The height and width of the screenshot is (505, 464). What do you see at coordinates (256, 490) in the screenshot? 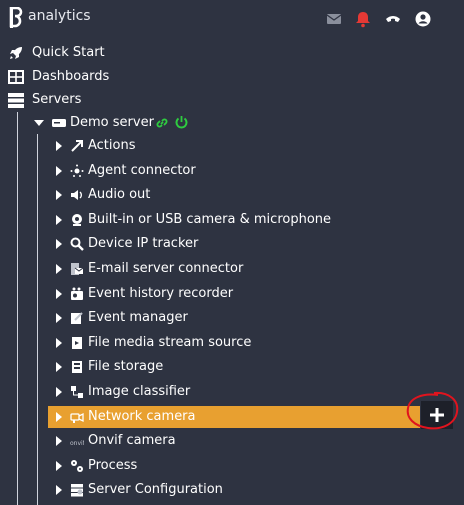
I see `tree-item: Server Configuration` at bounding box center [256, 490].